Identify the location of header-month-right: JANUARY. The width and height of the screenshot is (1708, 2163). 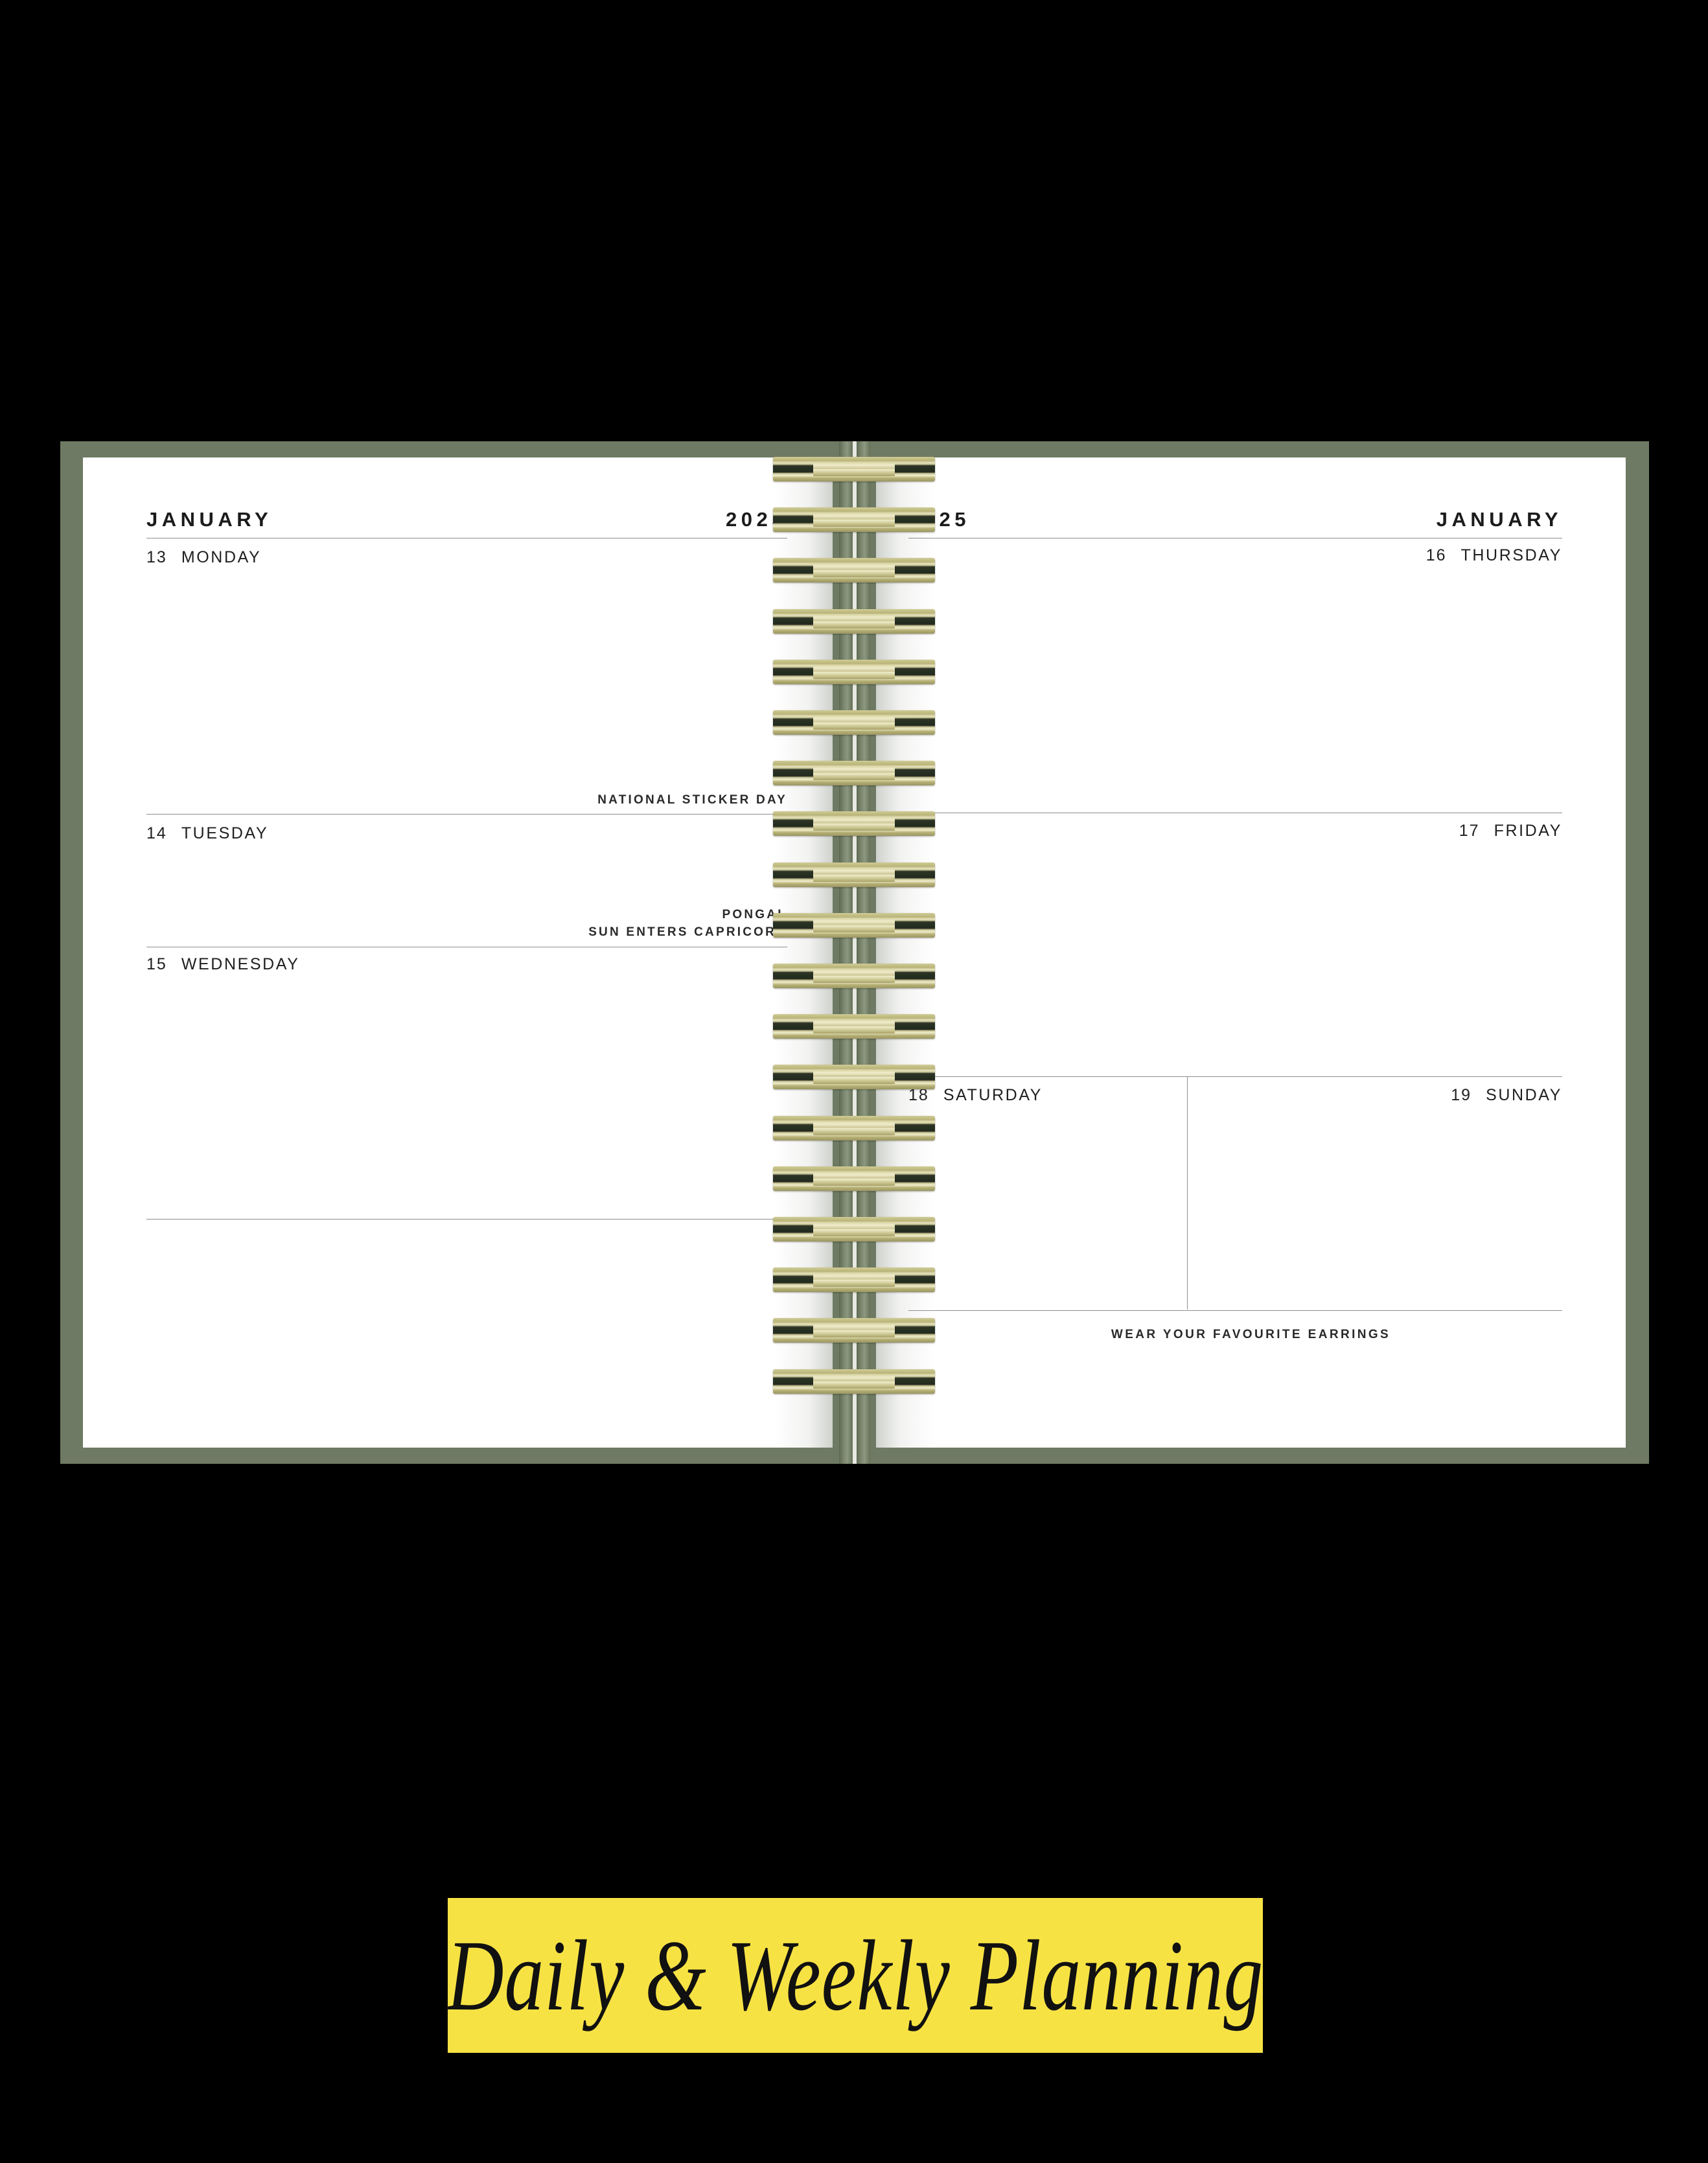
(1499, 519).